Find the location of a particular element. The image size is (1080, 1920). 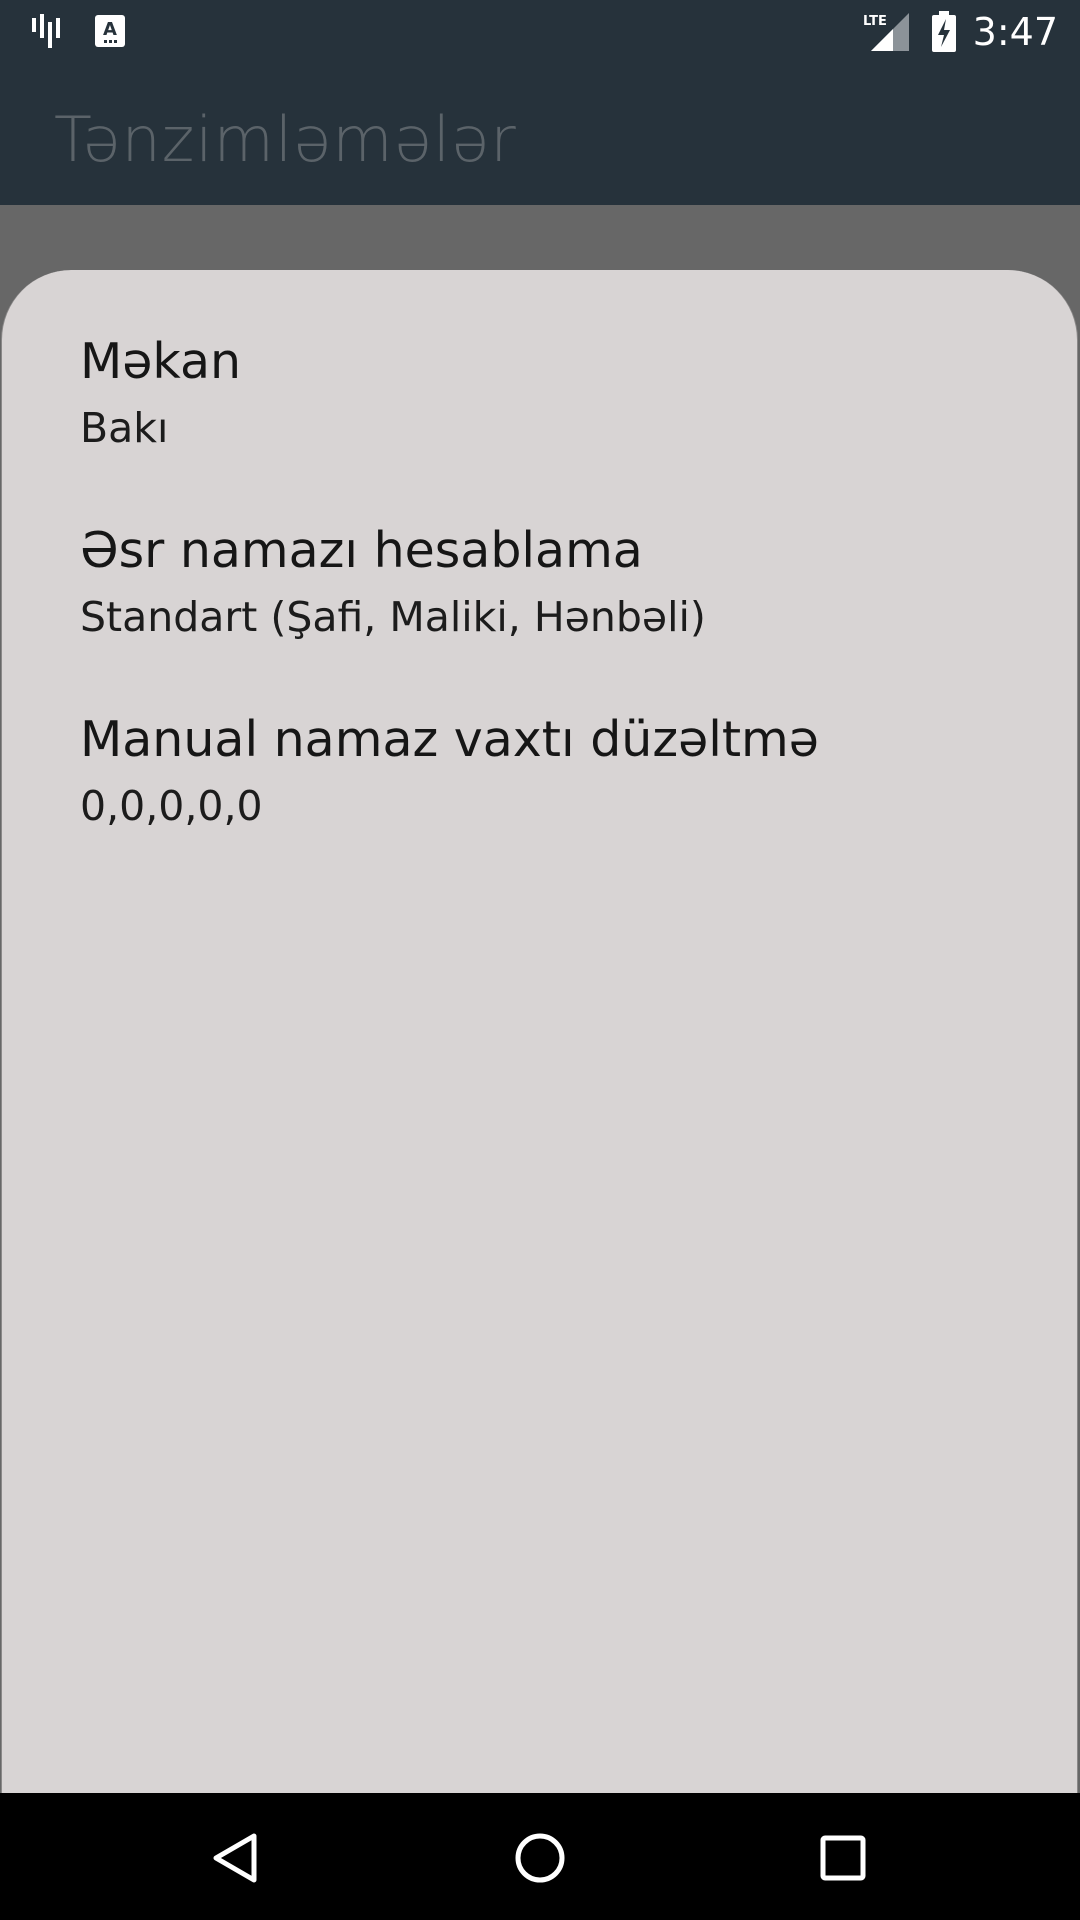

recents-button is located at coordinates (843, 1858).